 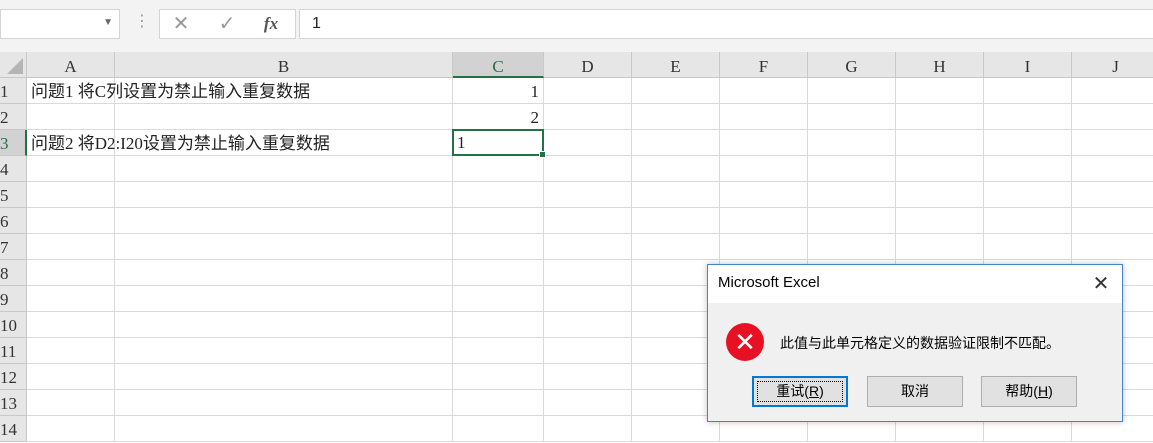 I want to click on cell-c14, so click(x=498, y=429).